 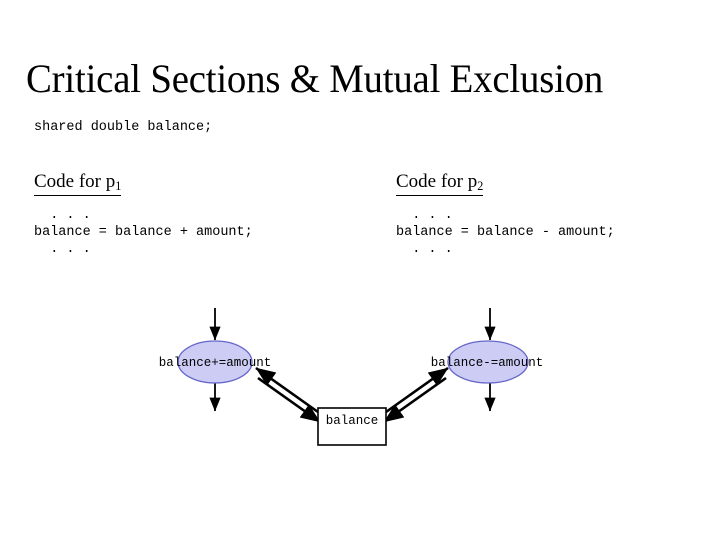 What do you see at coordinates (287, 390) in the screenshot?
I see `data-arrow-read-p1` at bounding box center [287, 390].